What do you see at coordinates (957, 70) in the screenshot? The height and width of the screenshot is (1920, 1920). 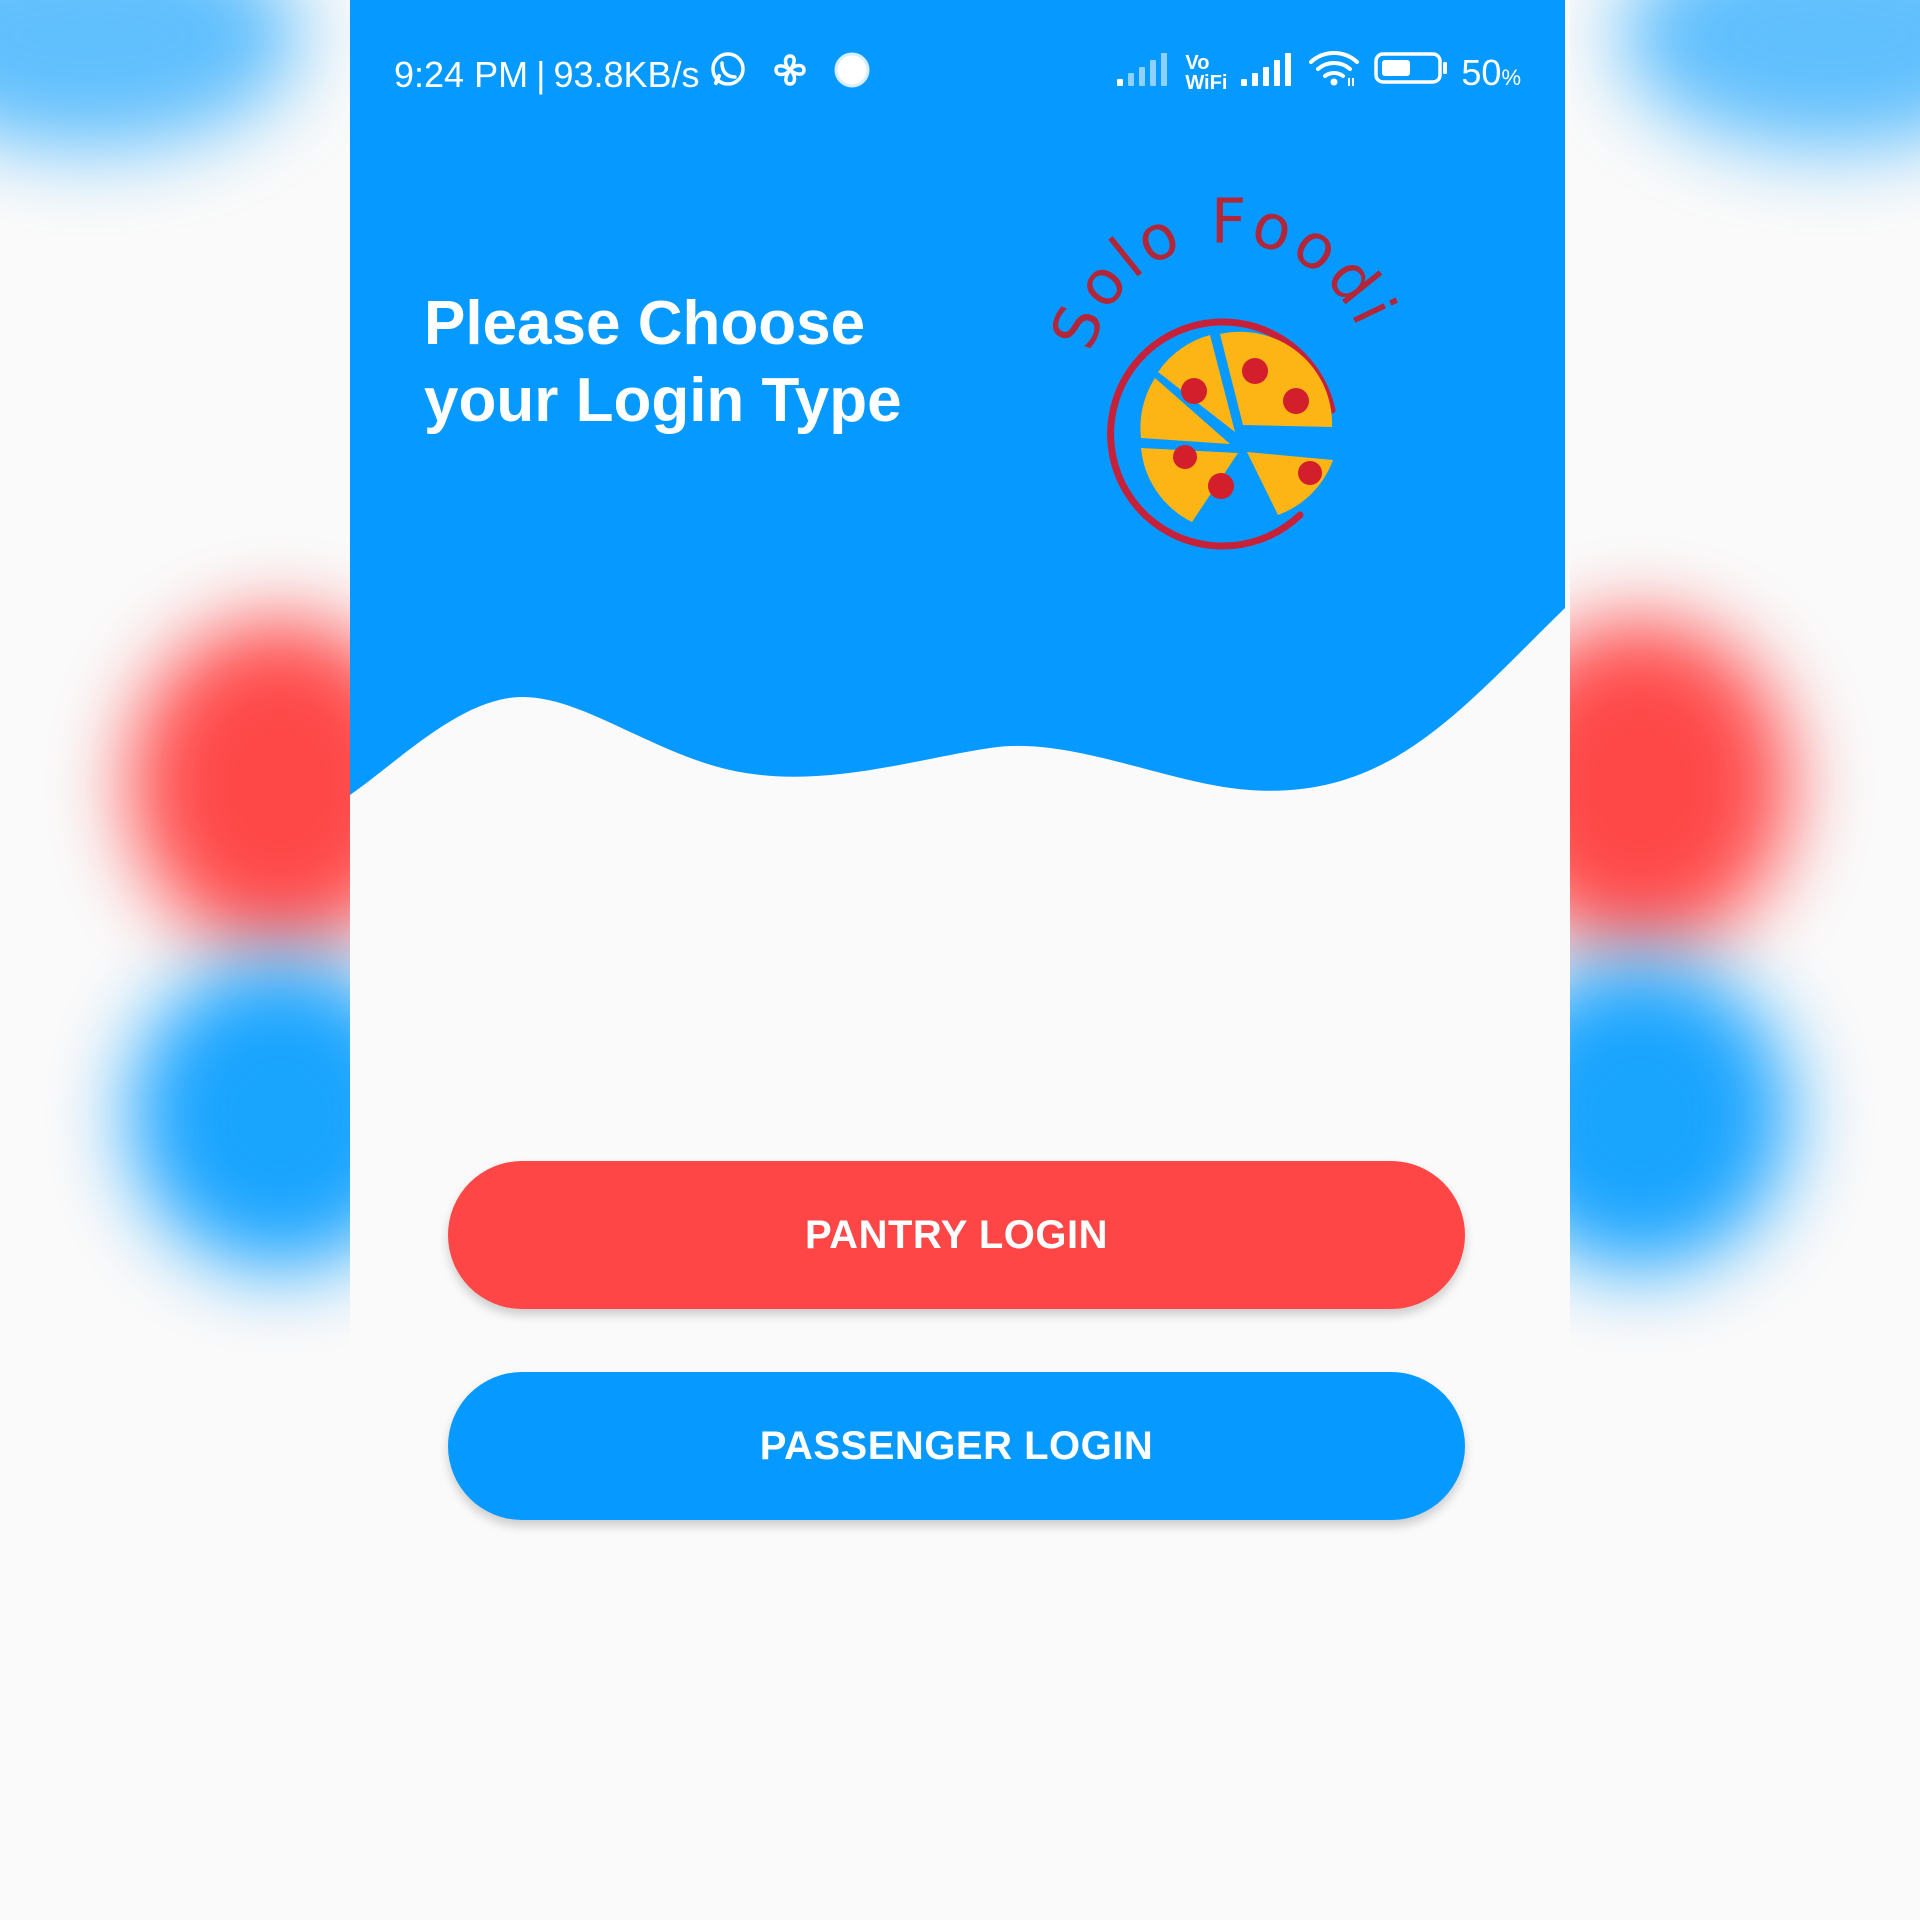 I see `status-bar: 9:24 PM | 93.8KB/s Vo WiFi 50%` at bounding box center [957, 70].